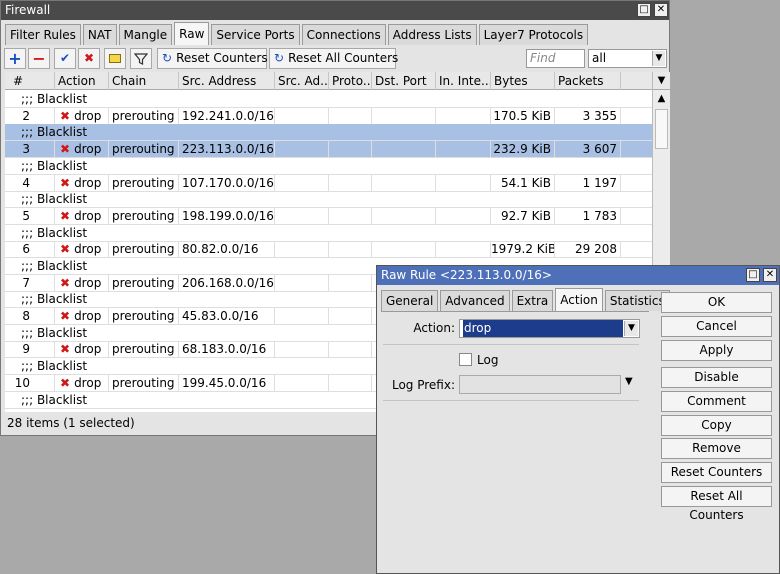 This screenshot has height=574, width=780. What do you see at coordinates (579, 299) in the screenshot?
I see `tab-action: Action` at bounding box center [579, 299].